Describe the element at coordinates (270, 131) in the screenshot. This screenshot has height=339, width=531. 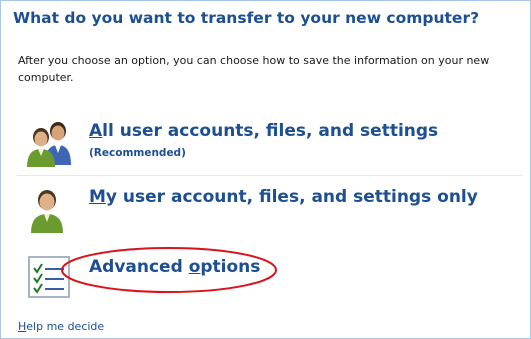
I see `option-label-text: ll user accounts, files, and settings` at that location.